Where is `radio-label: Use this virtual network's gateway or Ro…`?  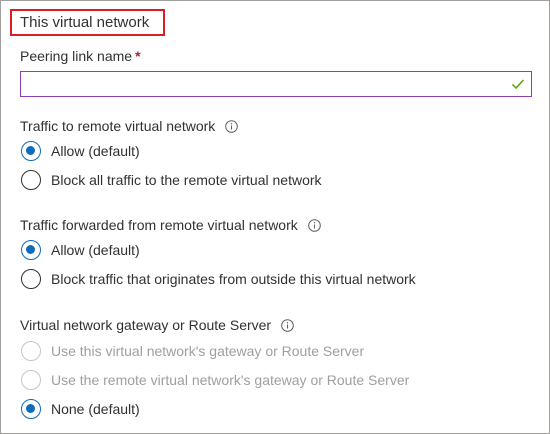
radio-label: Use this virtual network's gateway or Ro… is located at coordinates (208, 351).